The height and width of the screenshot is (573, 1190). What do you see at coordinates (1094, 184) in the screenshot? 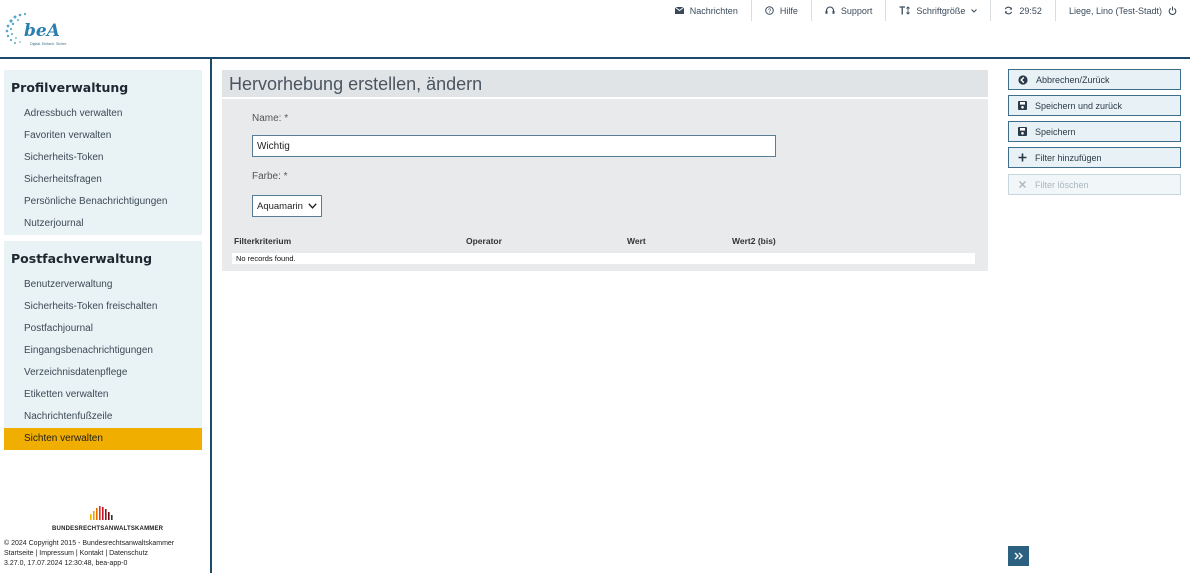
I see `delete-filter-button: Filter löschen` at bounding box center [1094, 184].